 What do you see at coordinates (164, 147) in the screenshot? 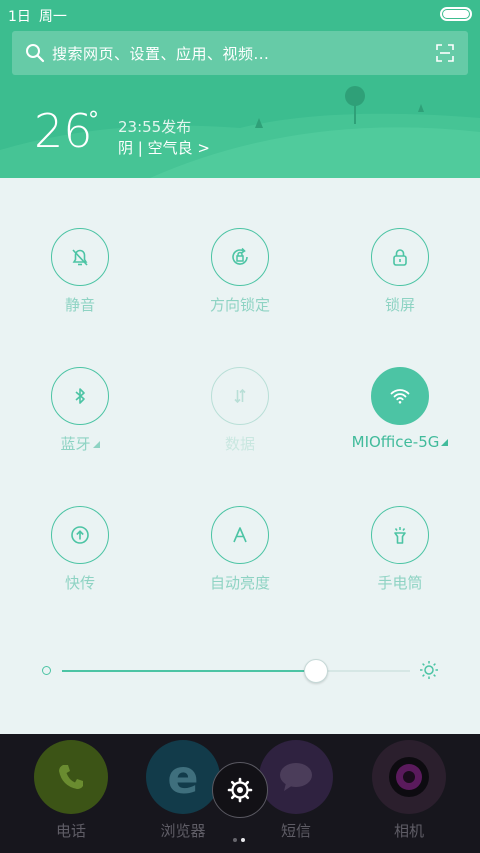
I see `weather-description: 阴 | 空气良 >` at bounding box center [164, 147].